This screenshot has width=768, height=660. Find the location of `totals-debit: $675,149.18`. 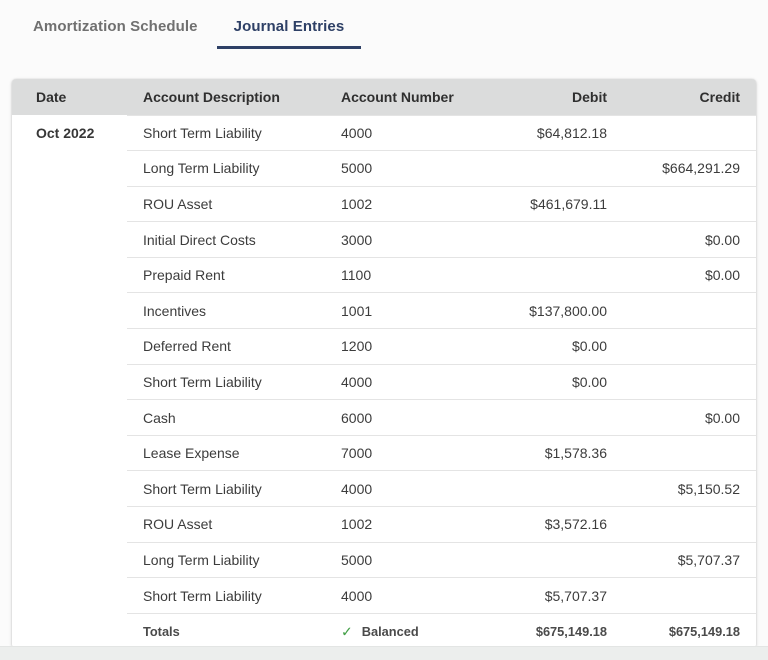

totals-debit: $675,149.18 is located at coordinates (546, 630).